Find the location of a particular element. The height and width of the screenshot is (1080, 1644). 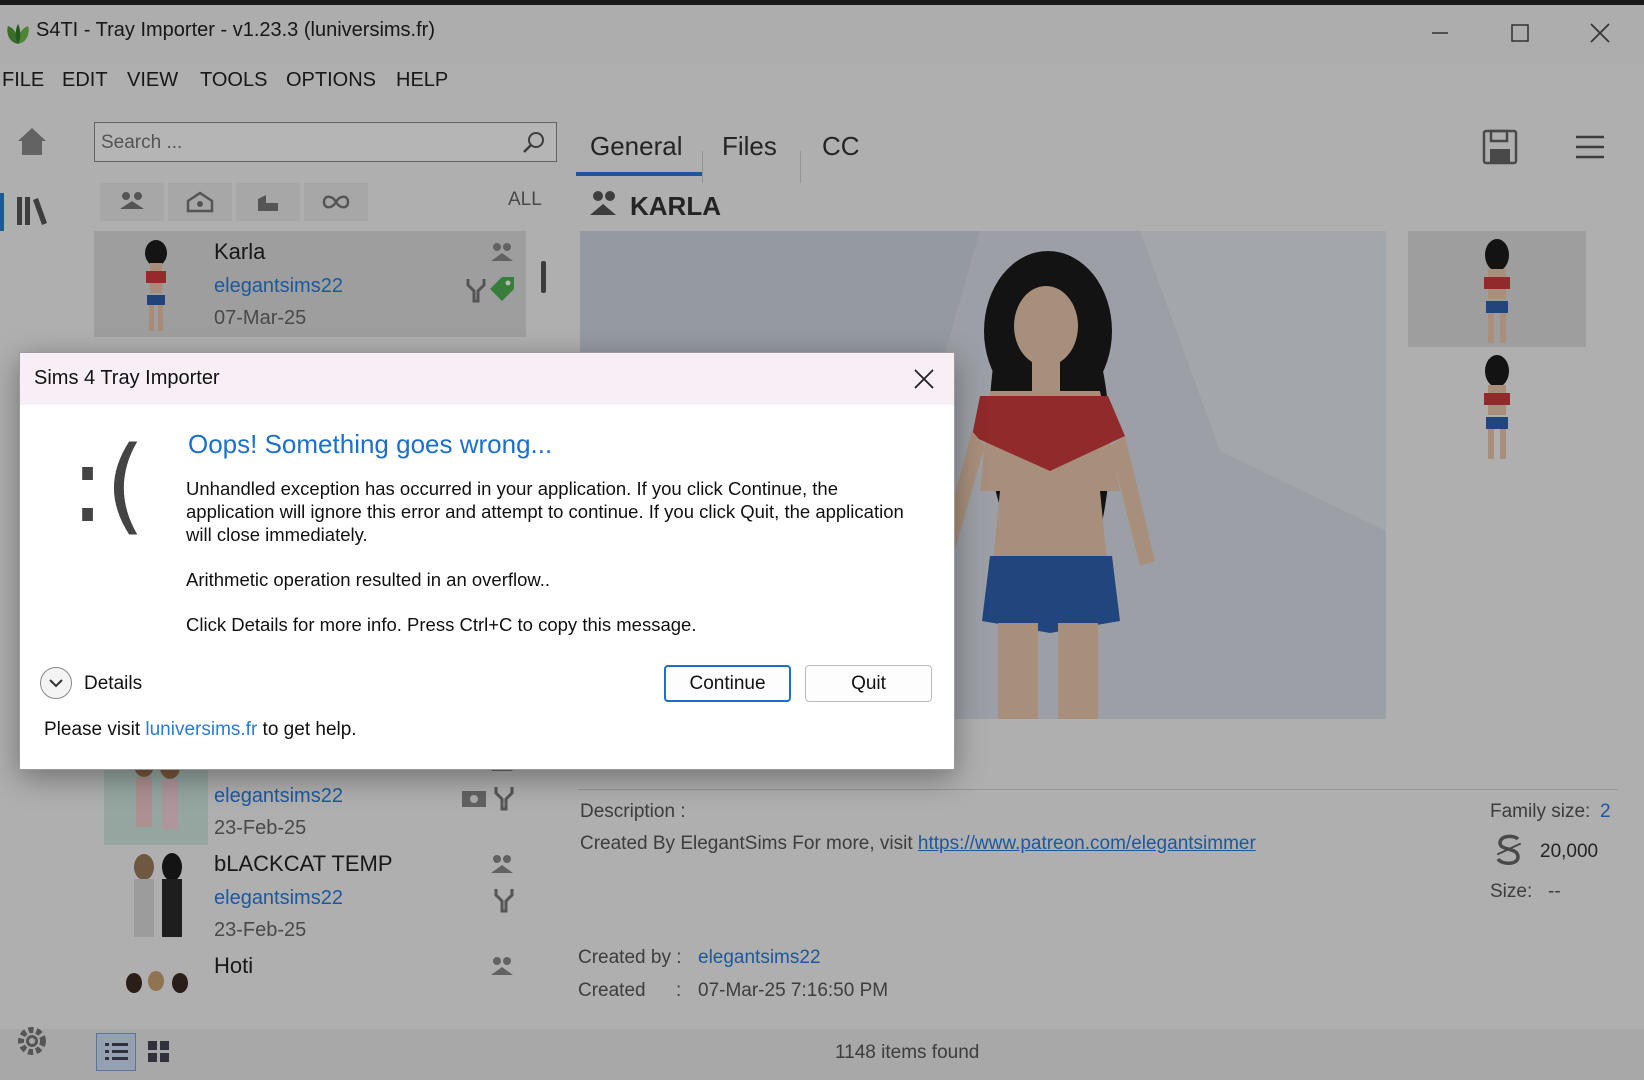

details-toggle: Details is located at coordinates (110, 683).